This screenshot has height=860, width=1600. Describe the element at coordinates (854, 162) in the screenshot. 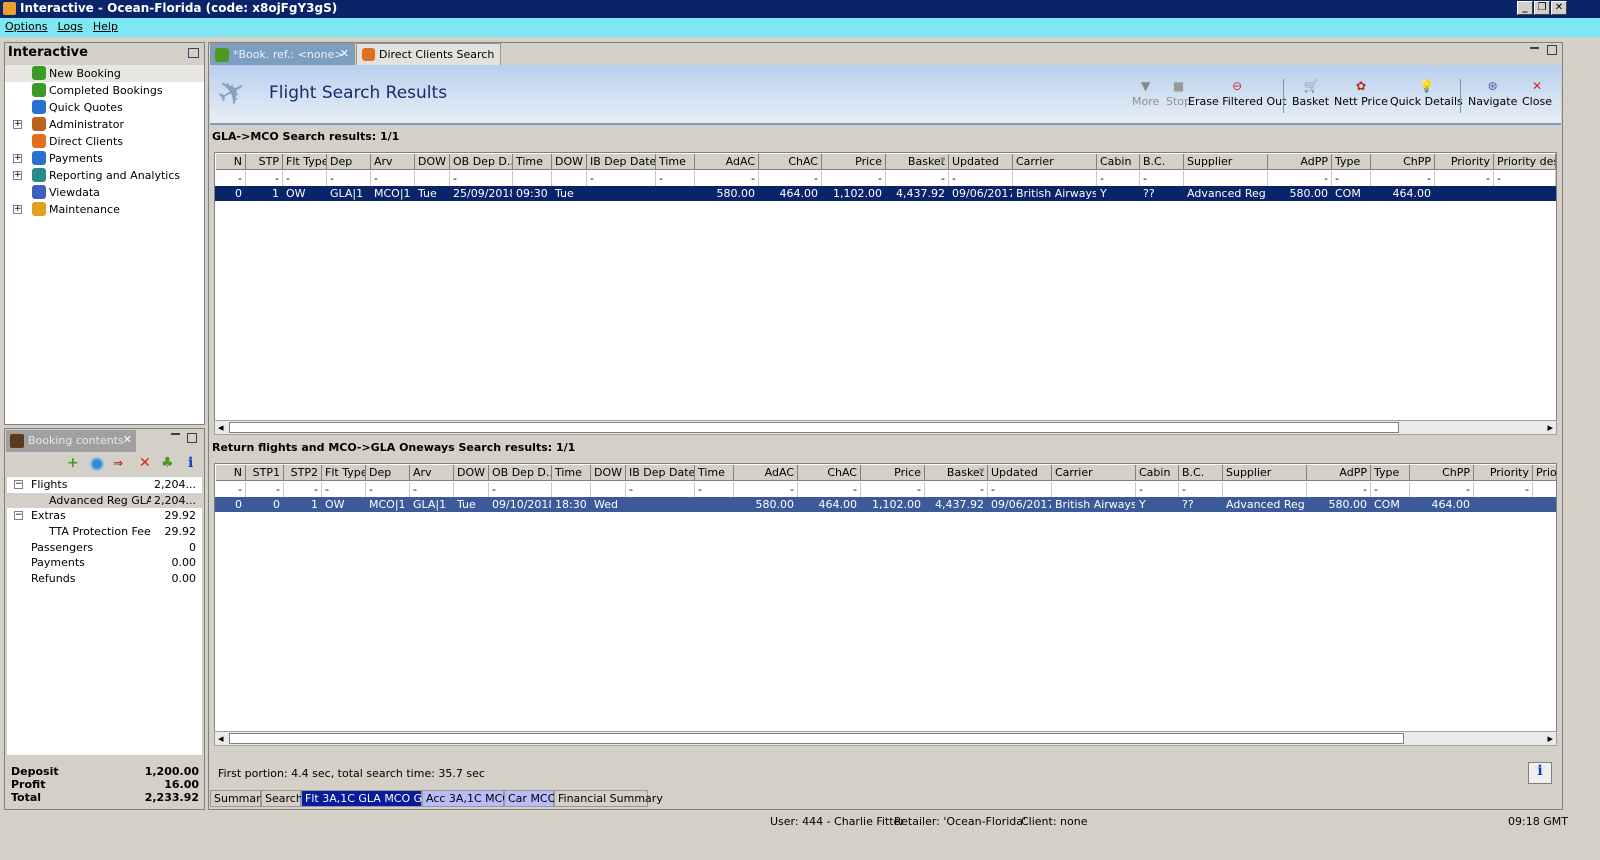

I see `column-header-price: Price` at that location.